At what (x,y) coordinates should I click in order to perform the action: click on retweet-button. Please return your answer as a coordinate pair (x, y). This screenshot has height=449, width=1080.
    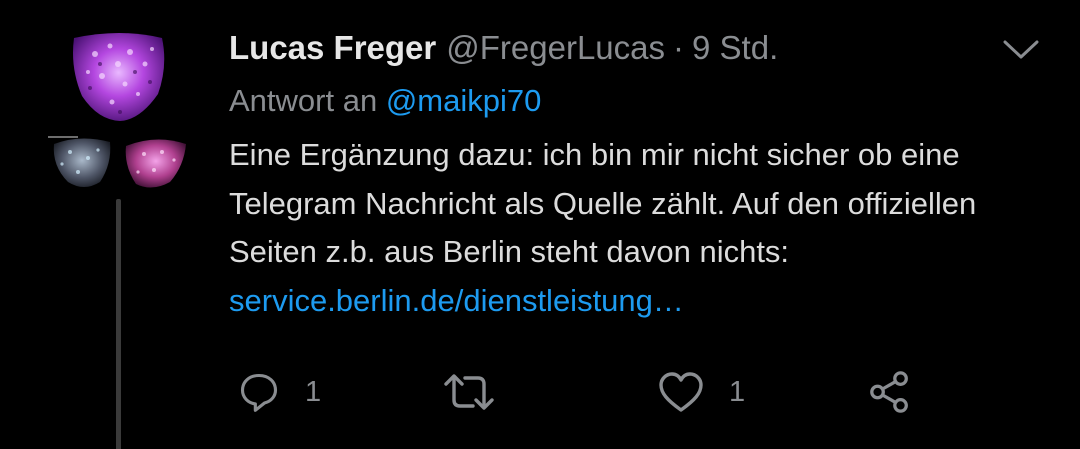
    Looking at the image, I should click on (481, 392).